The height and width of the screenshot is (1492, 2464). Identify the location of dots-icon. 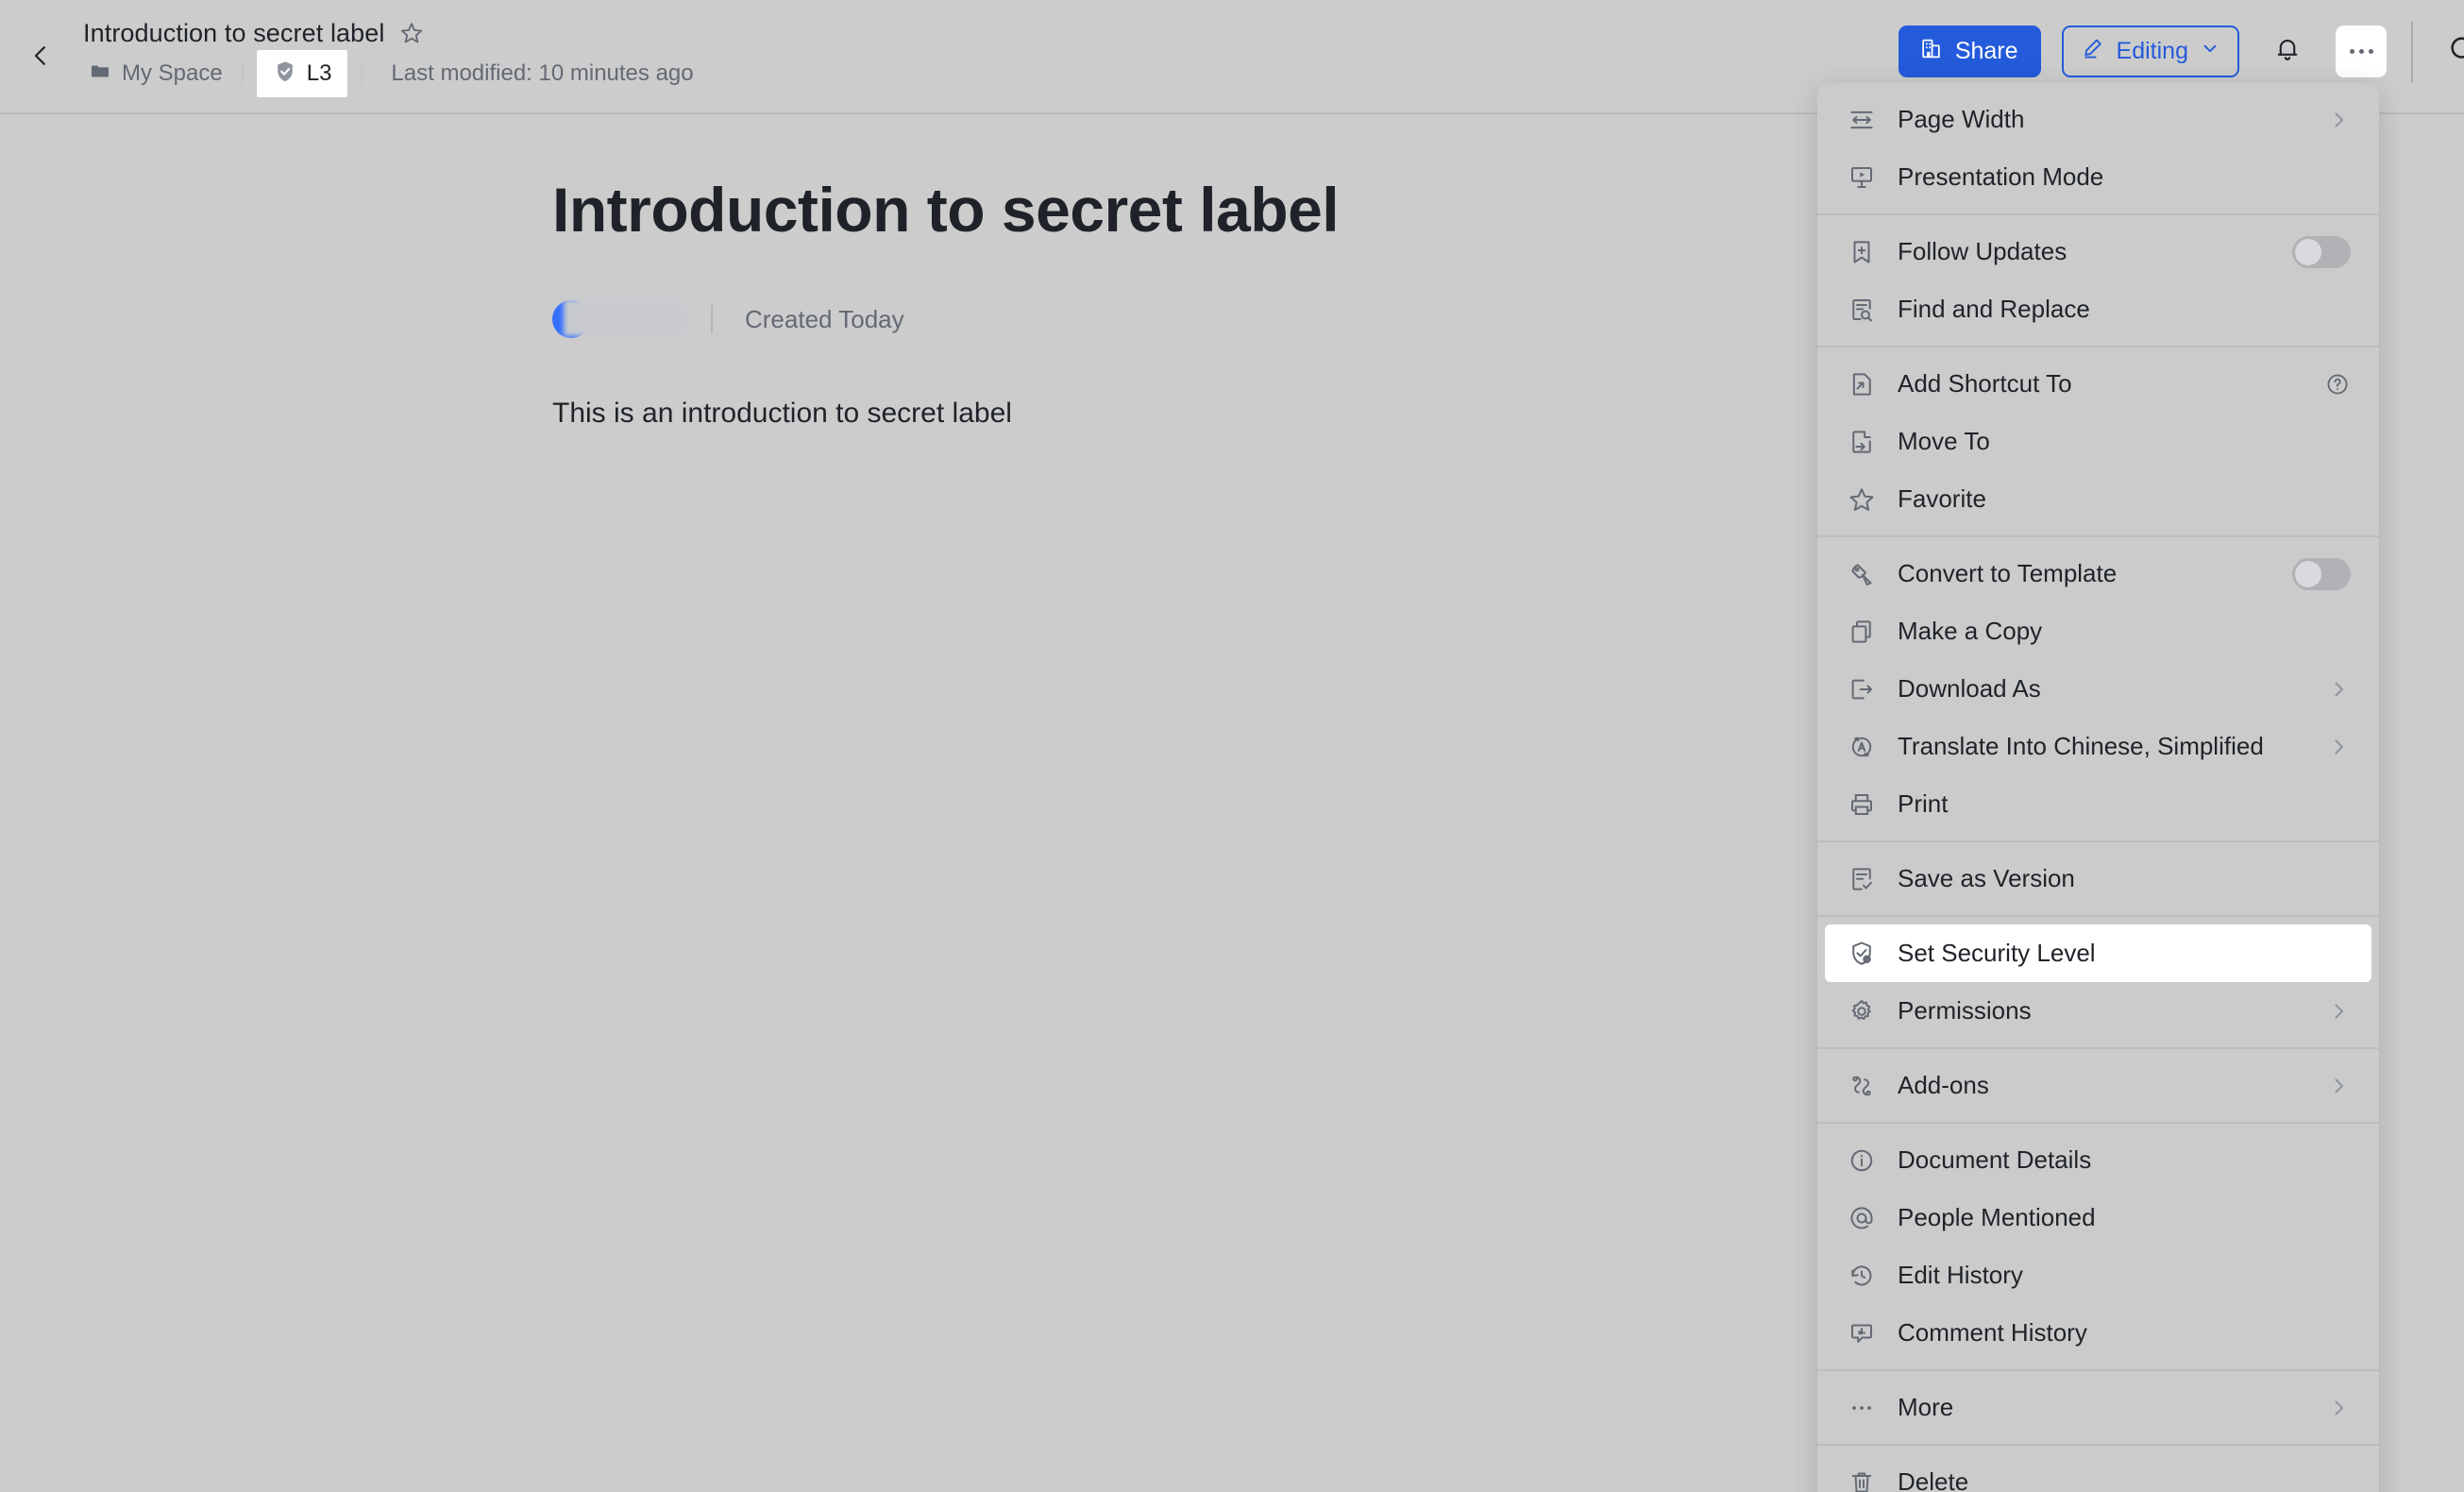
(1862, 1408).